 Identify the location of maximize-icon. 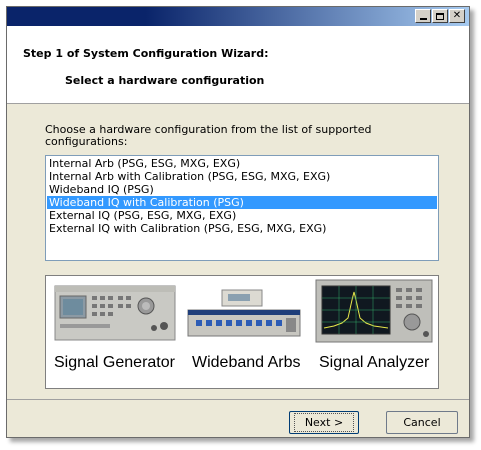
(440, 16).